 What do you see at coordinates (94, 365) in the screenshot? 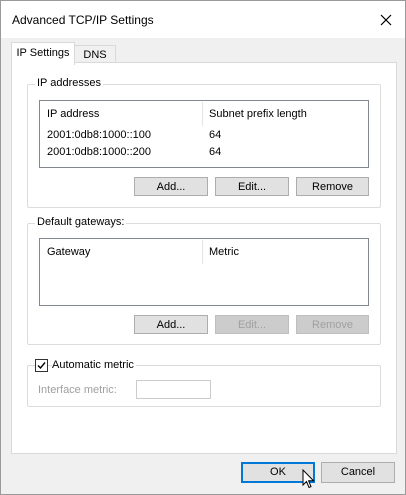
I see `automatic-metric-label: Automatic metric` at bounding box center [94, 365].